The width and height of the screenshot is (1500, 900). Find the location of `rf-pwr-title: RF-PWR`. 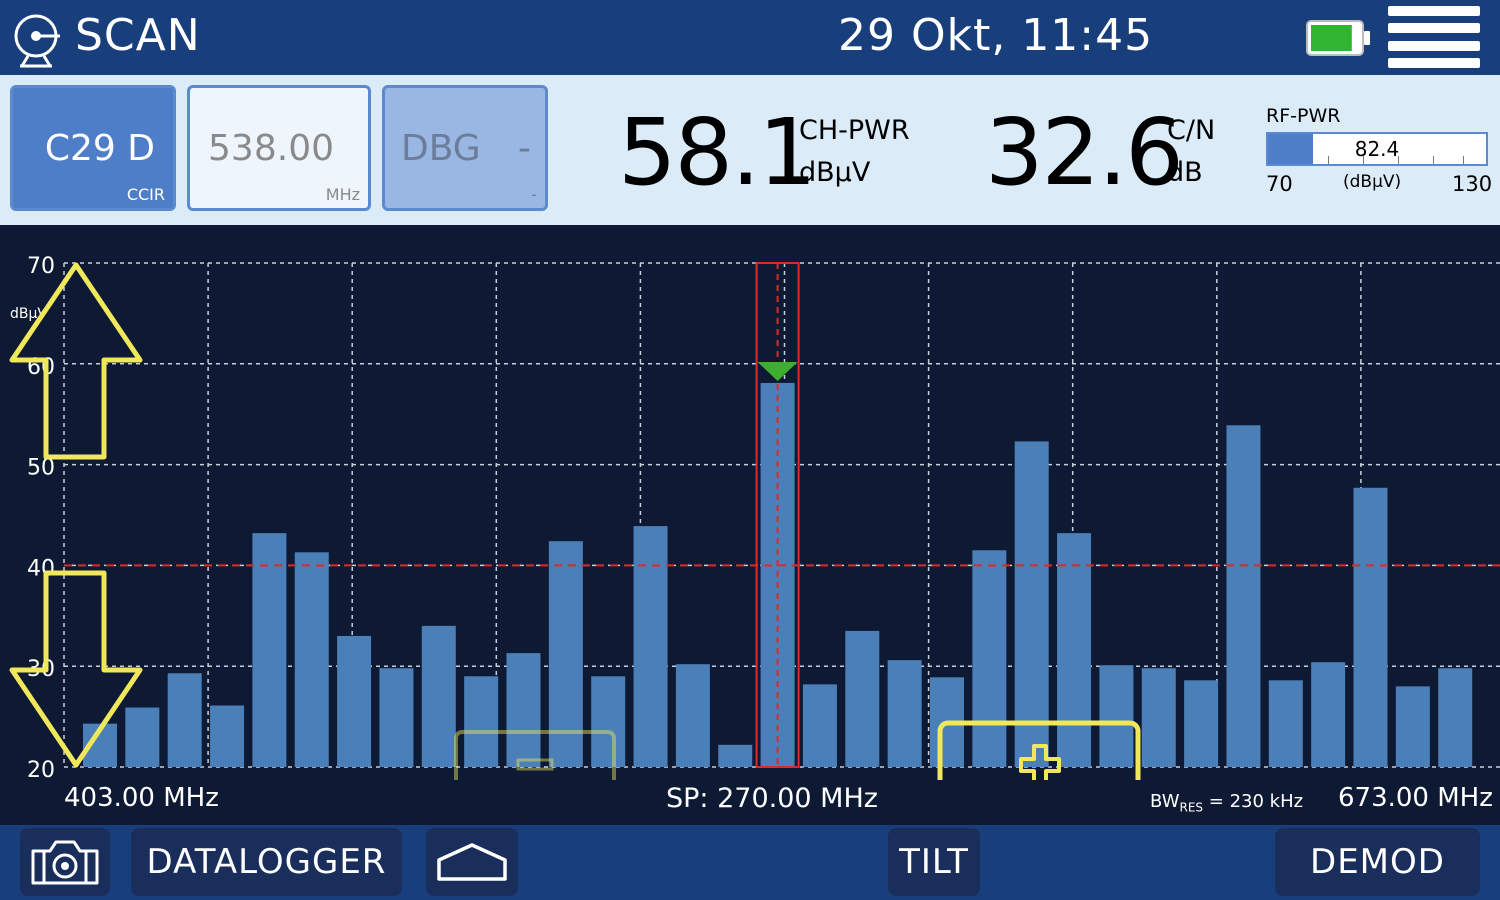

rf-pwr-title: RF-PWR is located at coordinates (1303, 116).